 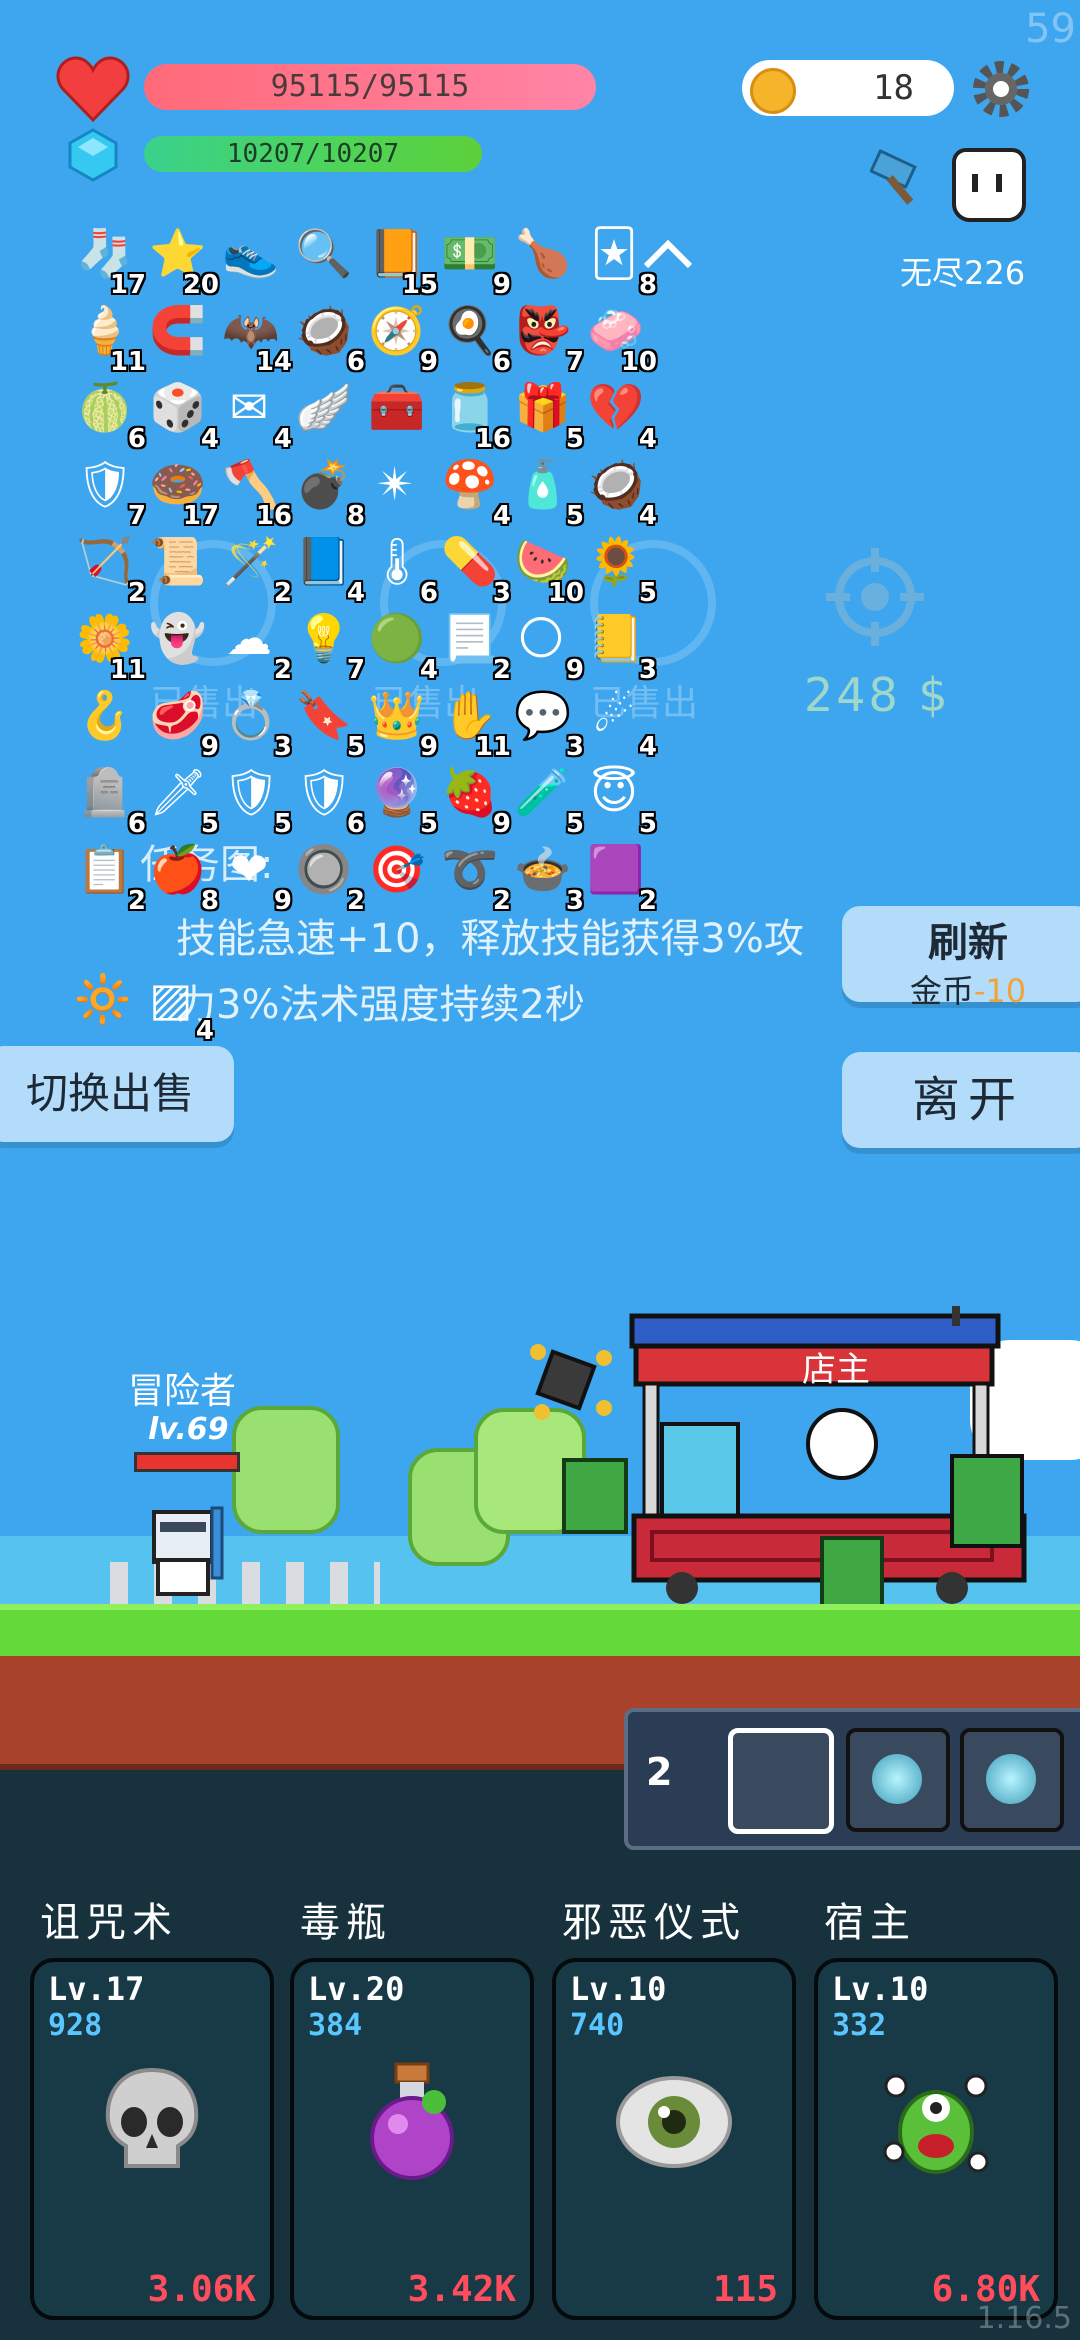 I want to click on inventory-item: 😇 5, so click(x=619, y=800).